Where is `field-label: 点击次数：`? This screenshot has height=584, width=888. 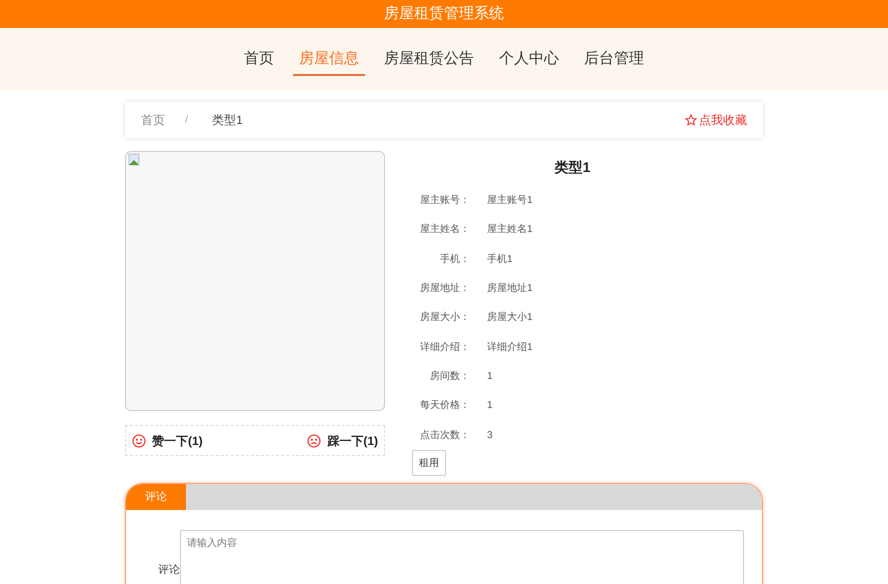
field-label: 点击次数： is located at coordinates (444, 435).